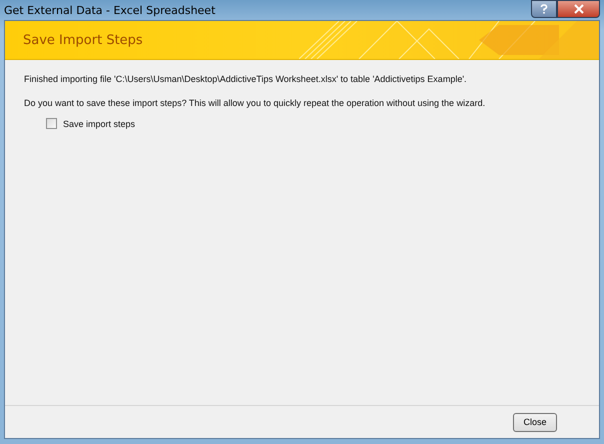 This screenshot has width=604, height=444. What do you see at coordinates (535, 422) in the screenshot?
I see `close-dialog-button: Close` at bounding box center [535, 422].